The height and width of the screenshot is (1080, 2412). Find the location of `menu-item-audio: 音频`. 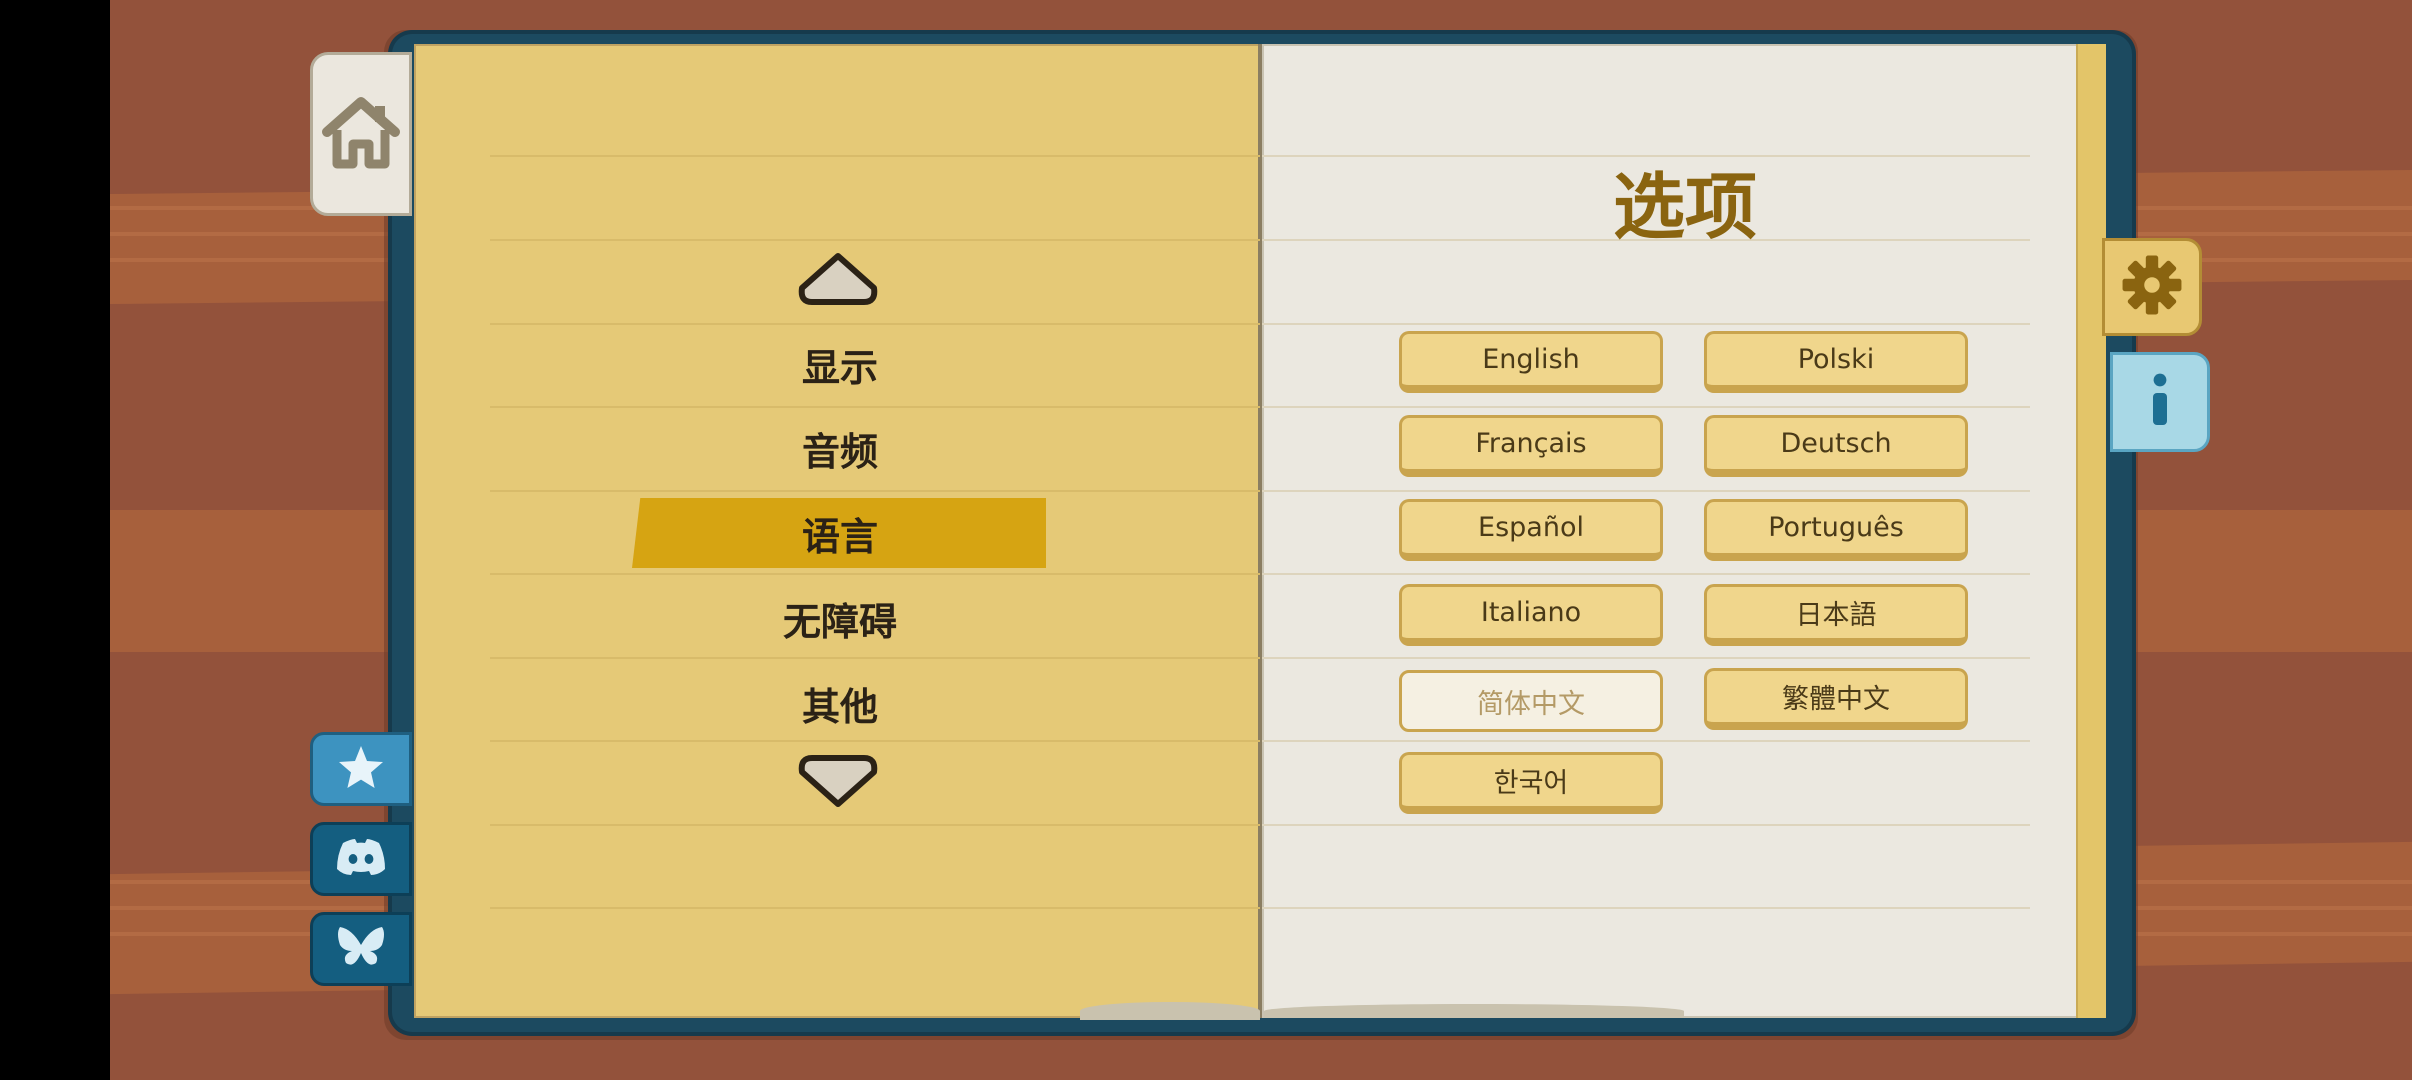

menu-item-audio: 音频 is located at coordinates (840, 448).